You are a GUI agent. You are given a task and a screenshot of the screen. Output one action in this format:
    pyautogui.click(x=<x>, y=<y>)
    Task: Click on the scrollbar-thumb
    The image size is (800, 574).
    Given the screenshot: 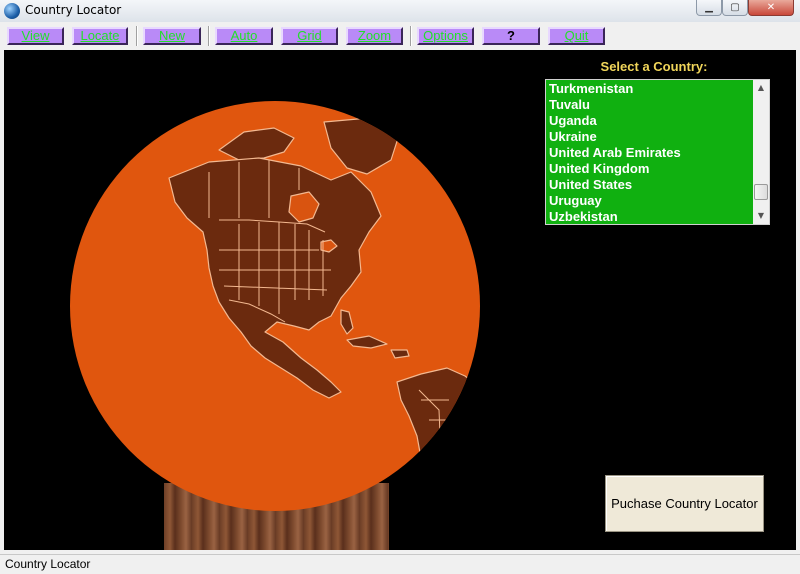 What is the action you would take?
    pyautogui.click(x=761, y=192)
    